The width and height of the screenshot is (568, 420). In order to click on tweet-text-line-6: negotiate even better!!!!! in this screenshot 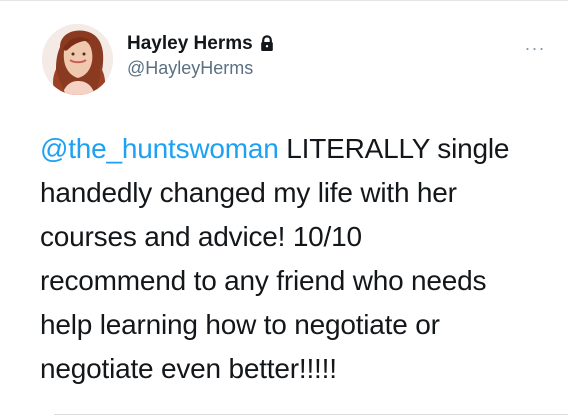, I will do `click(188, 368)`.